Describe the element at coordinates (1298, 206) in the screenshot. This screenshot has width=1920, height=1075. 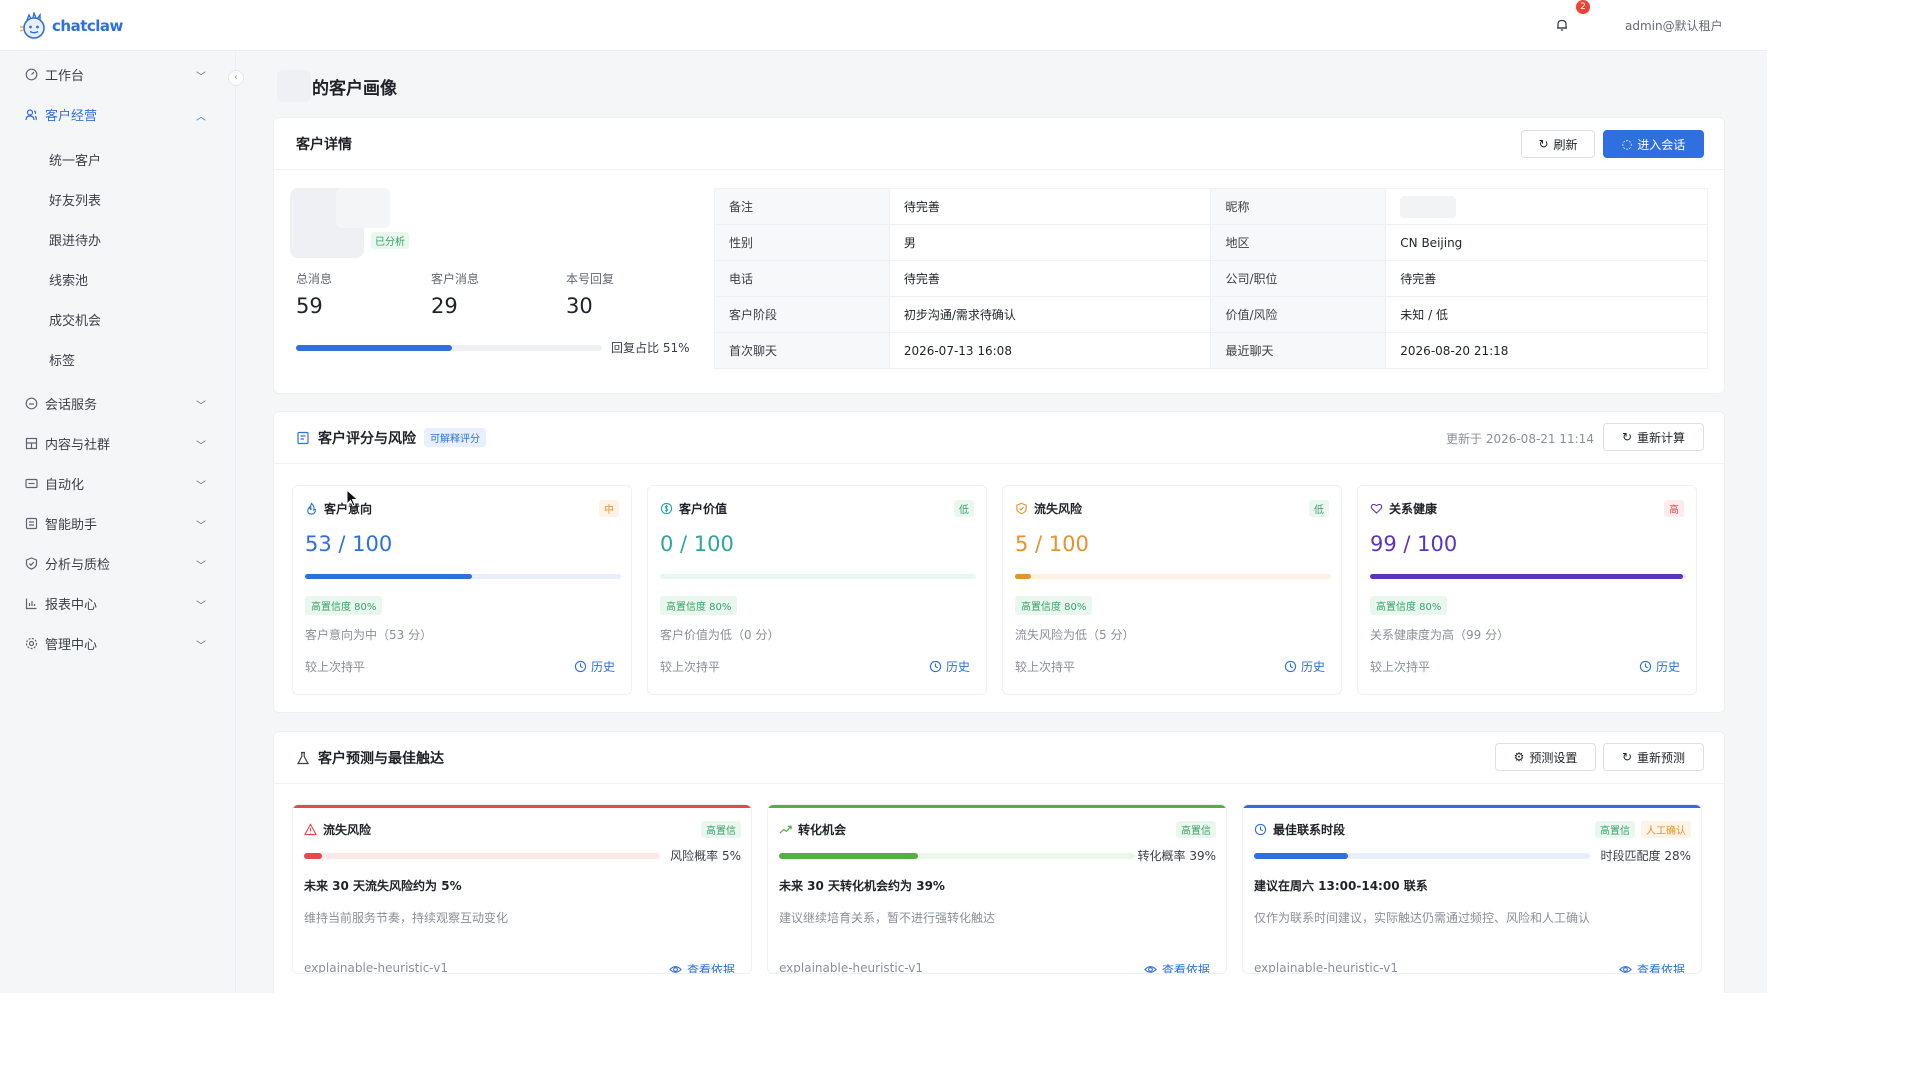
I see `info-key: 昵称` at that location.